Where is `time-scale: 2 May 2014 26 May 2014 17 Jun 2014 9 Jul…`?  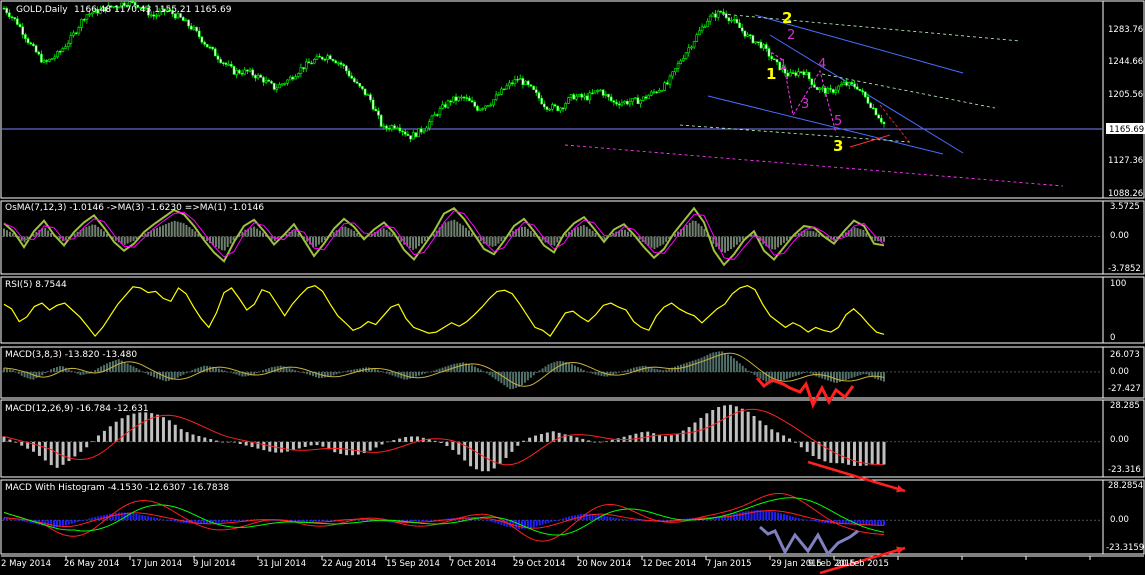
time-scale: 2 May 2014 26 May 2014 17 Jun 2014 9 Jul… is located at coordinates (445, 564).